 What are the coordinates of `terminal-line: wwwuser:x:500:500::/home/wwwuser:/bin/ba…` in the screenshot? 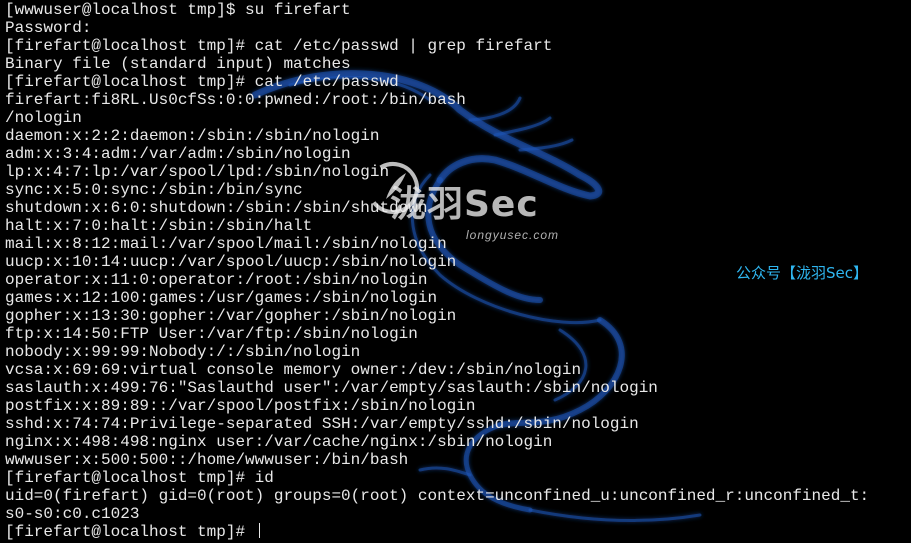 It's located at (207, 460).